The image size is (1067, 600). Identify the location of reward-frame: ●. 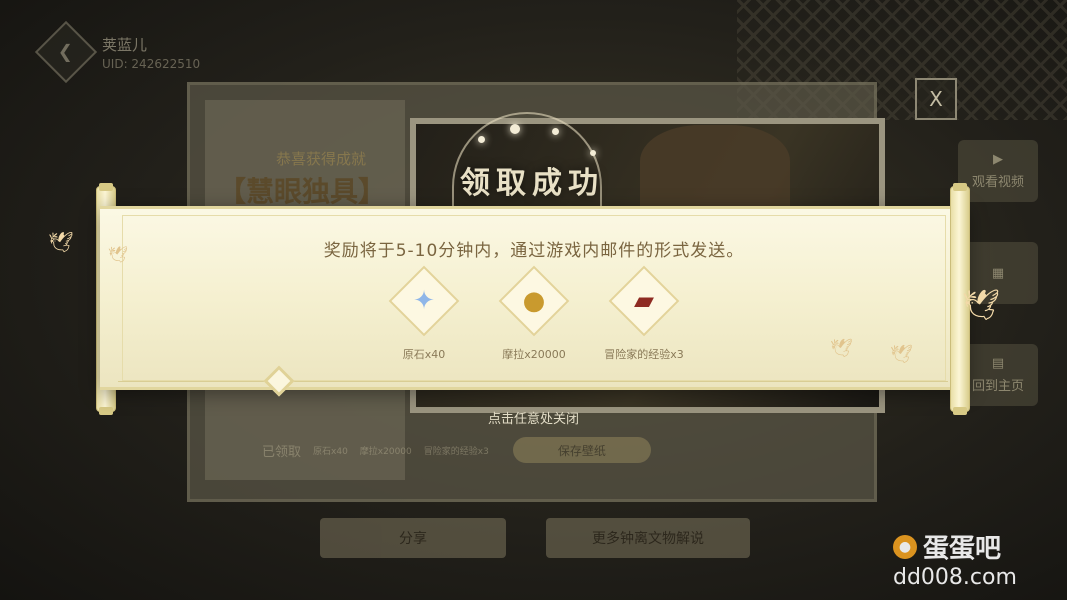
(534, 301).